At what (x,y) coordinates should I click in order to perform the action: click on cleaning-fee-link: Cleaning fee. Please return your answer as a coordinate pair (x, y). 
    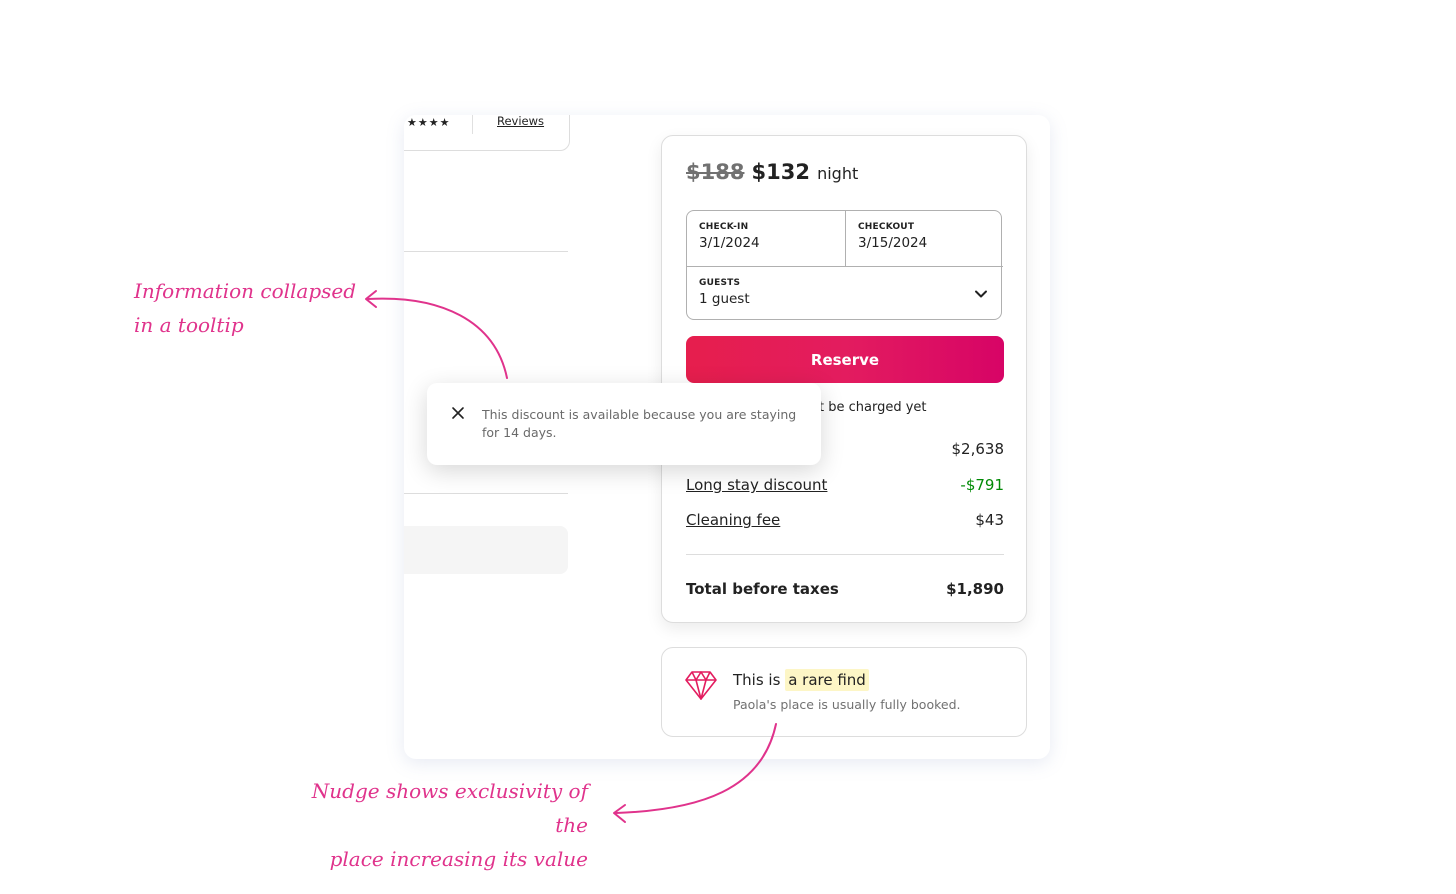
    Looking at the image, I should click on (733, 520).